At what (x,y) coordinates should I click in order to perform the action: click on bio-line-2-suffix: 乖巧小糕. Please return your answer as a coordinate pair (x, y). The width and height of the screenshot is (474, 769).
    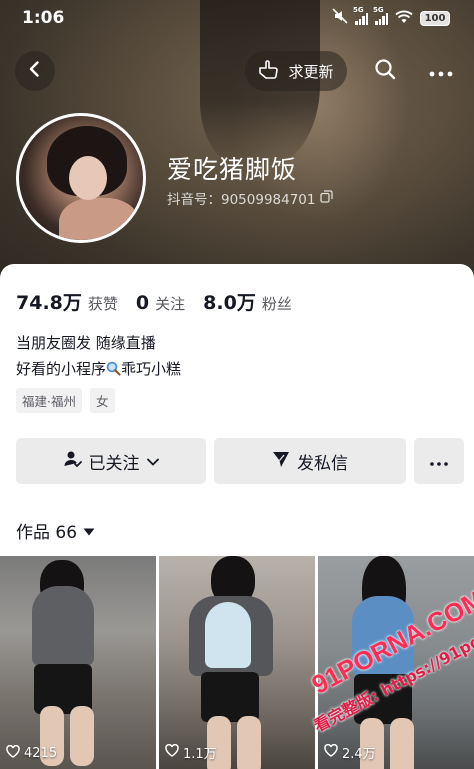
    Looking at the image, I should click on (151, 369).